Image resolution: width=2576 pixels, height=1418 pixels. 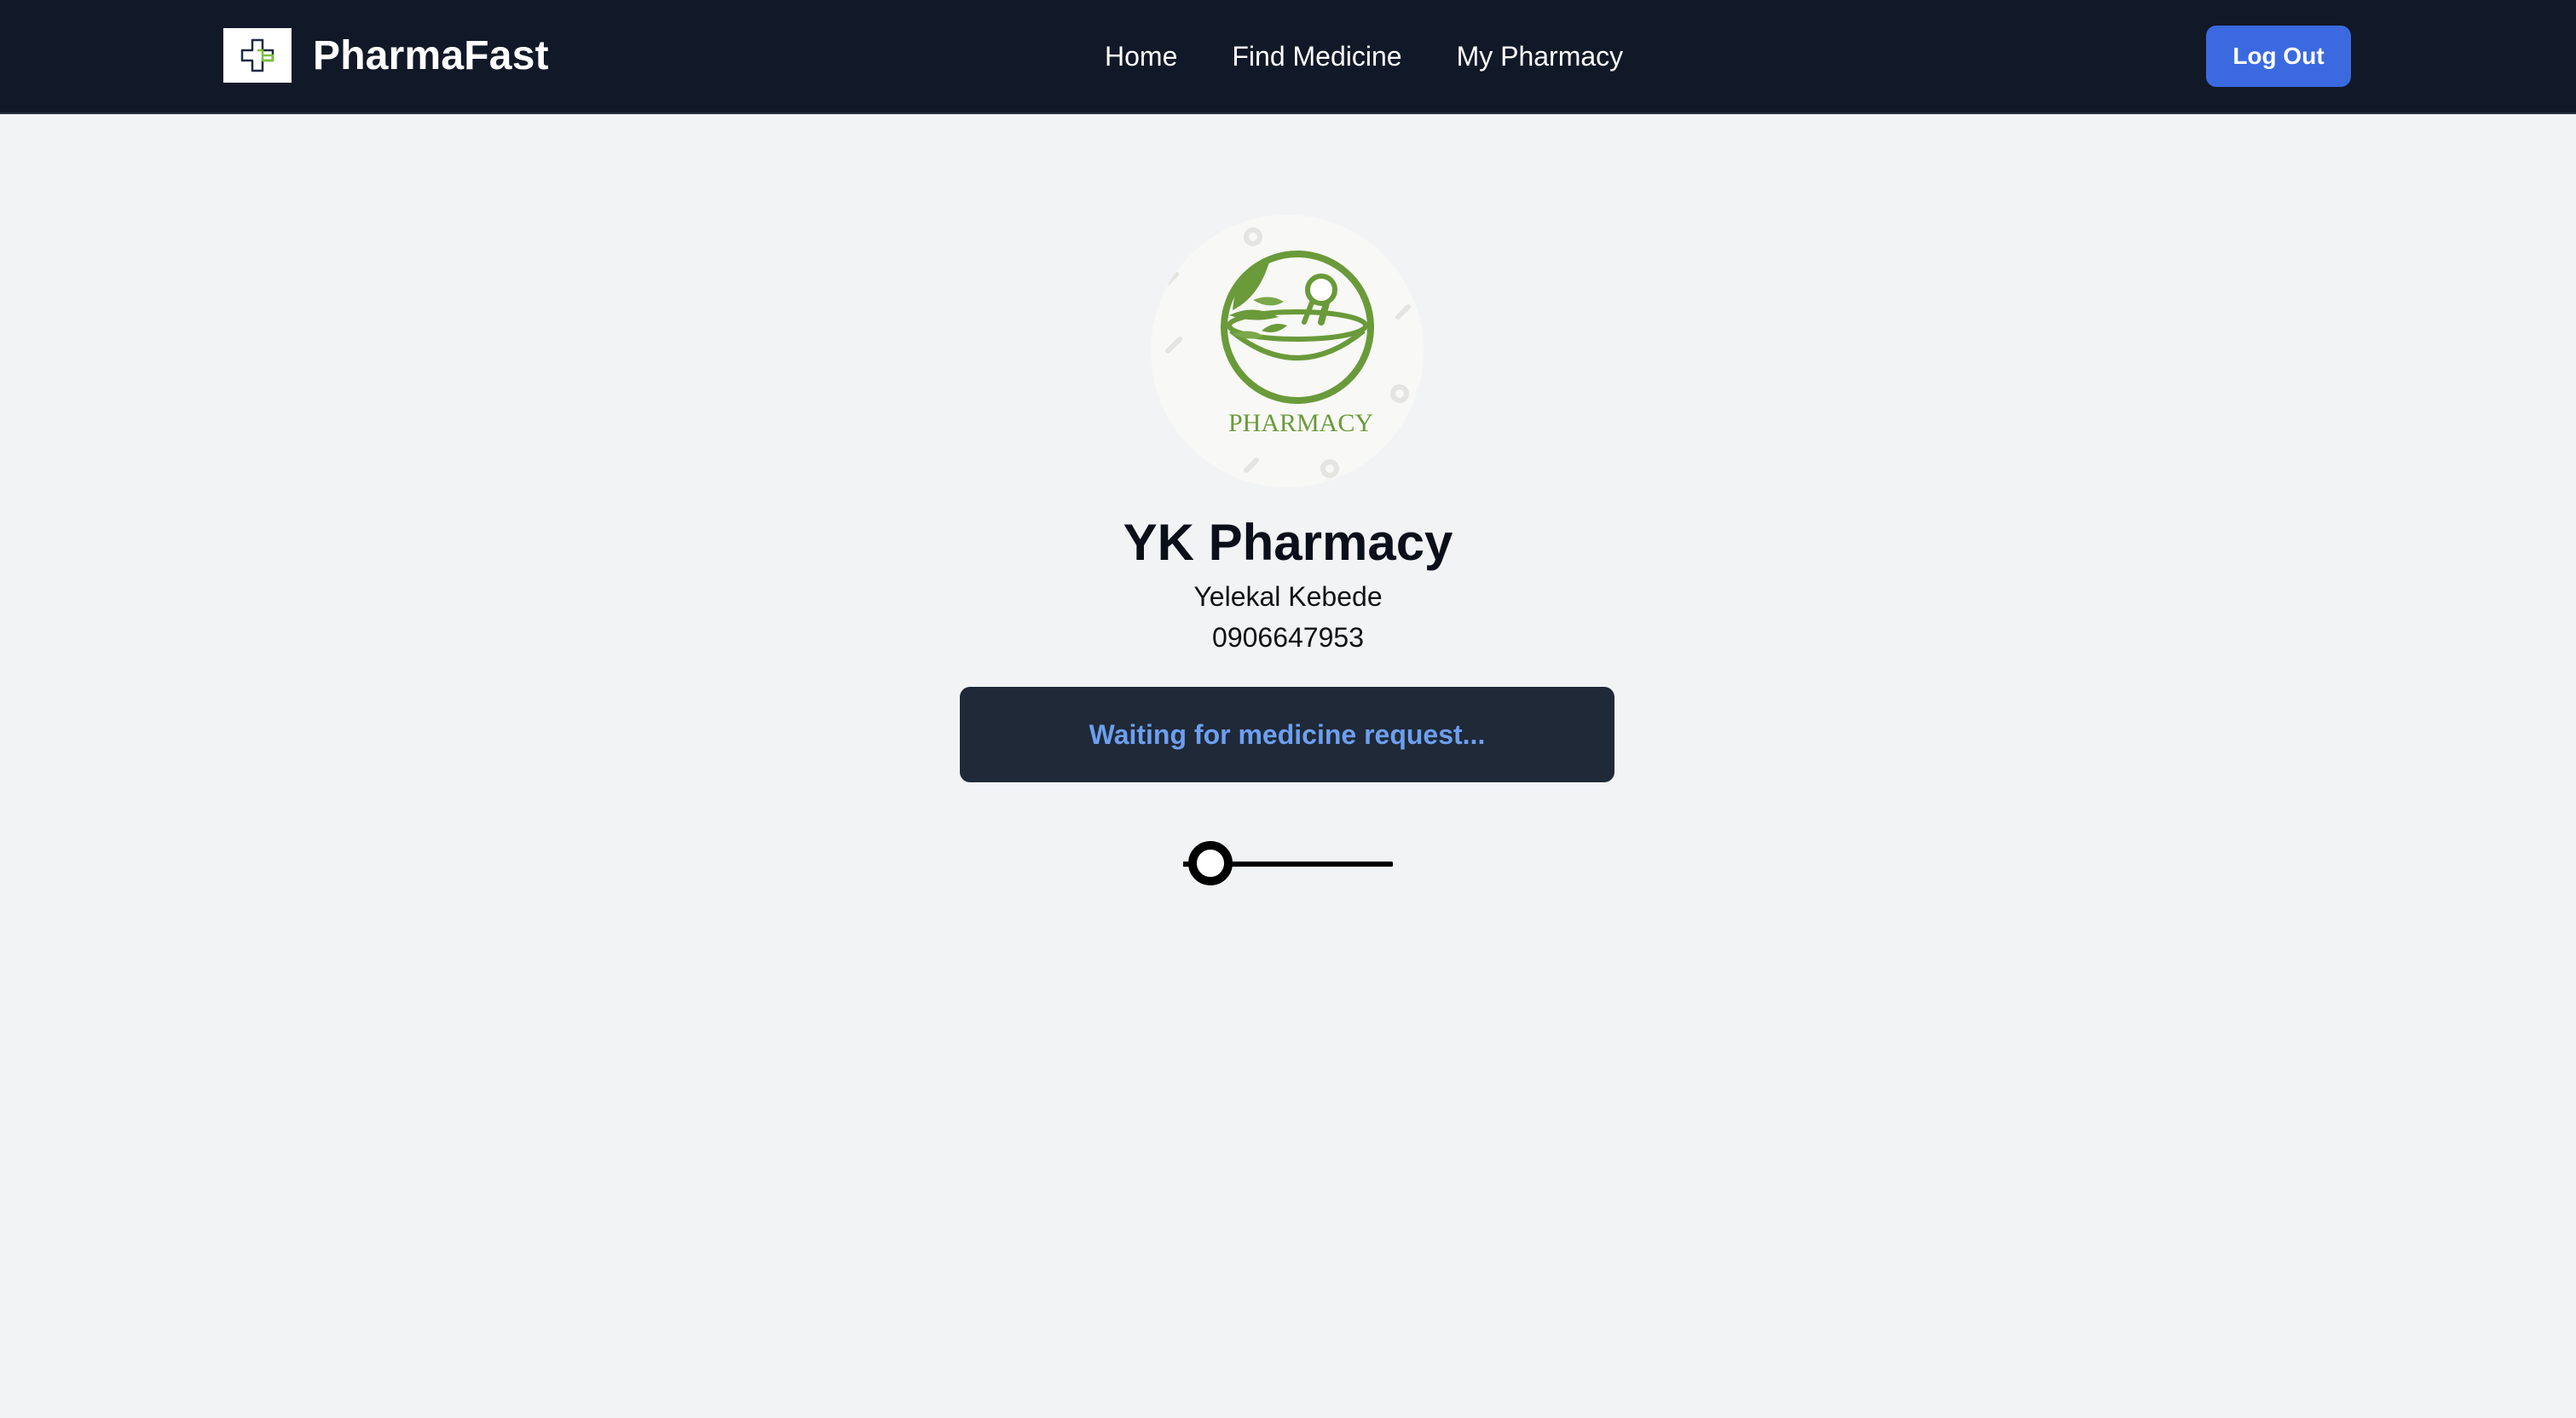 I want to click on nav-home-link: Home, so click(x=1141, y=57).